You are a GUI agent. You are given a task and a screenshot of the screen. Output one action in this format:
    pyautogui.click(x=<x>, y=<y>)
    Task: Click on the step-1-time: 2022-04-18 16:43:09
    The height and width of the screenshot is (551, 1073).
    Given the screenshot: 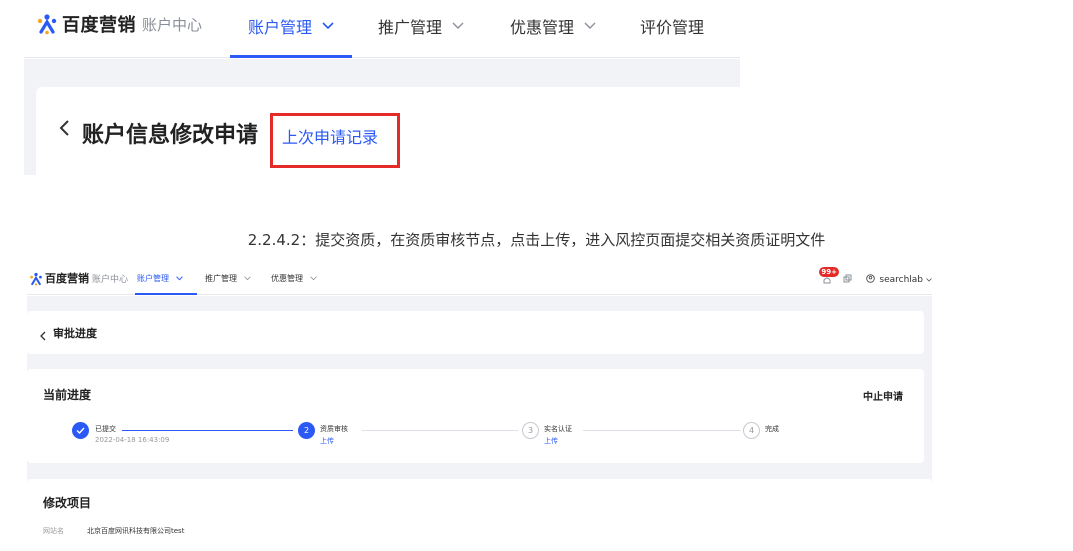 What is the action you would take?
    pyautogui.click(x=132, y=440)
    